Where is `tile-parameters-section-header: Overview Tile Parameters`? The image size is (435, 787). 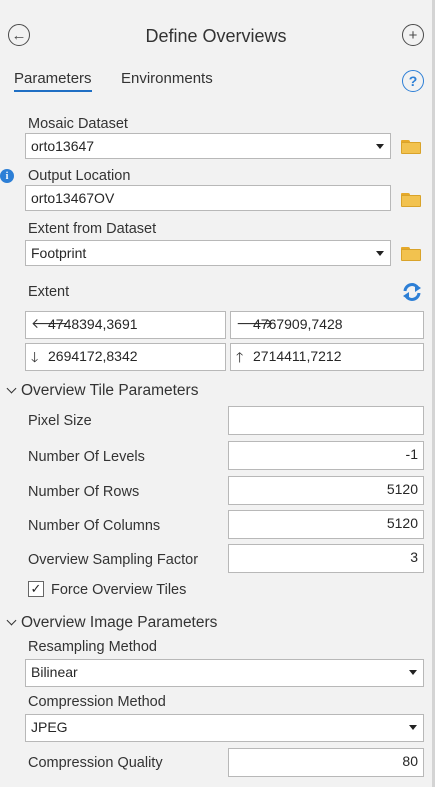 tile-parameters-section-header: Overview Tile Parameters is located at coordinates (102, 391).